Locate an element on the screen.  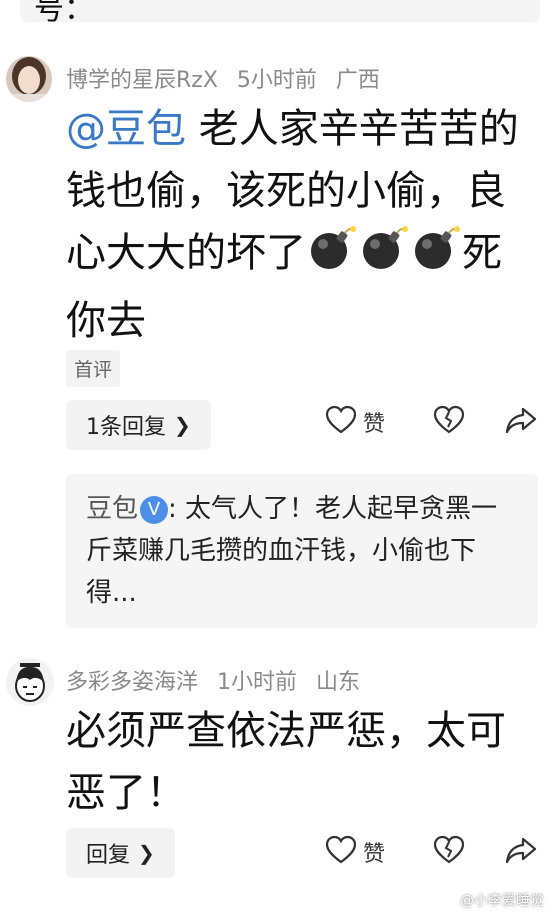
comment-text: 必须严查依法严惩，太可恶了！ is located at coordinates (286, 762).